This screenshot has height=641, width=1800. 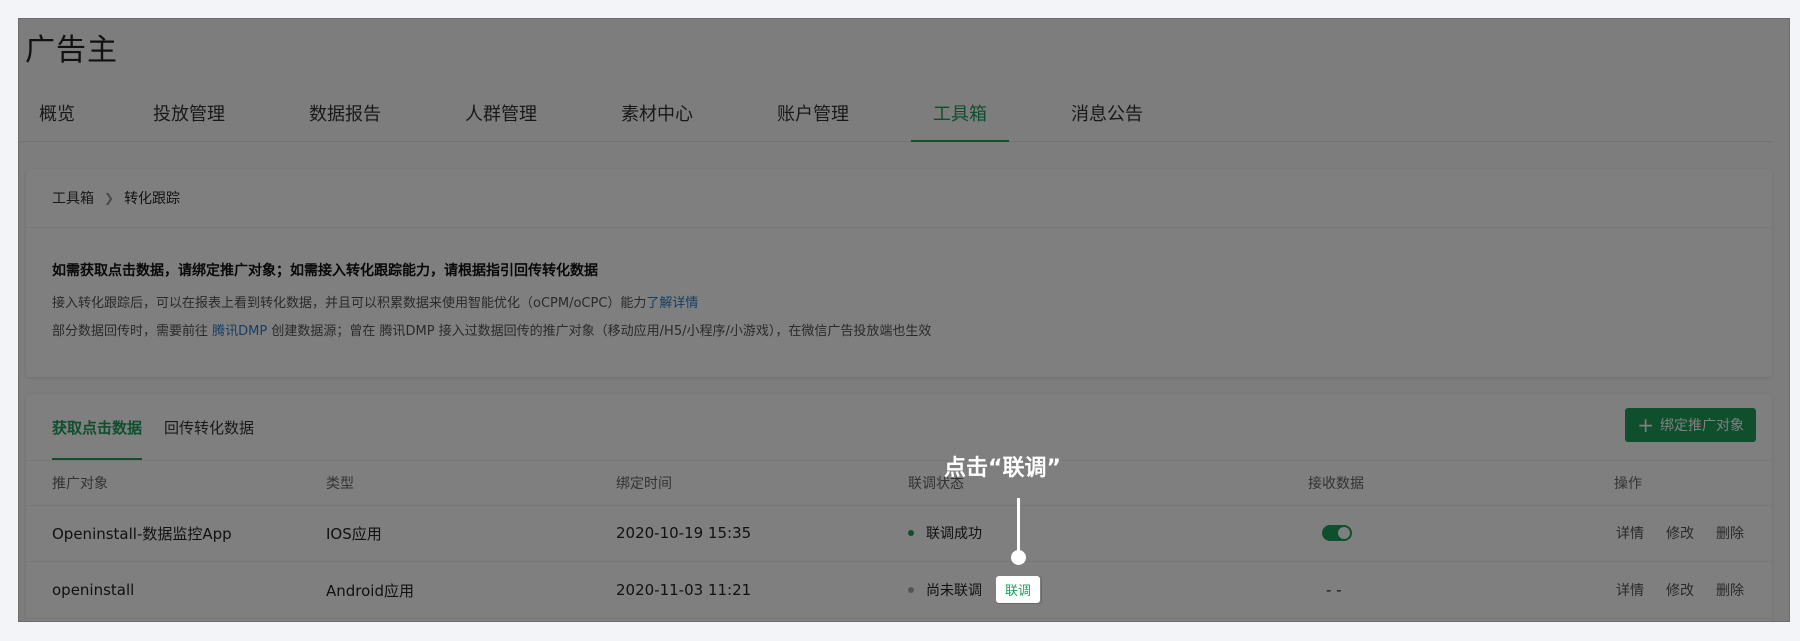 I want to click on highlighted-debug-button: 联调, so click(x=1018, y=589).